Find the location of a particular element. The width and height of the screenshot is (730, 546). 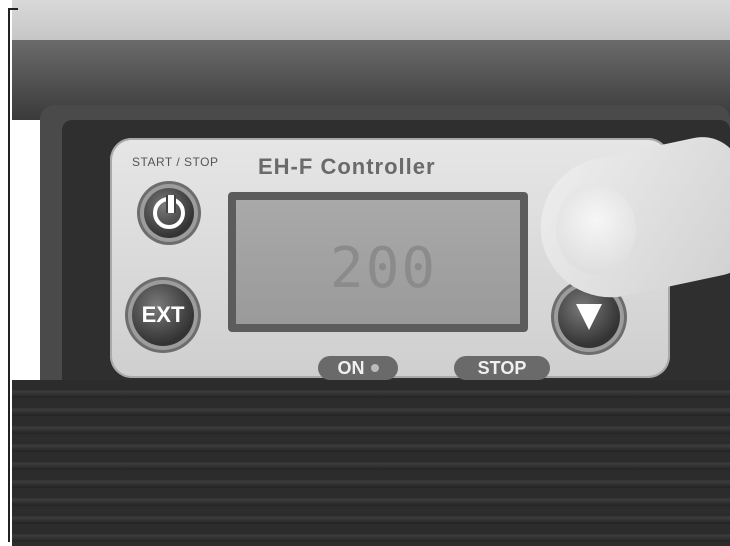

border-corner is located at coordinates (13, 9).